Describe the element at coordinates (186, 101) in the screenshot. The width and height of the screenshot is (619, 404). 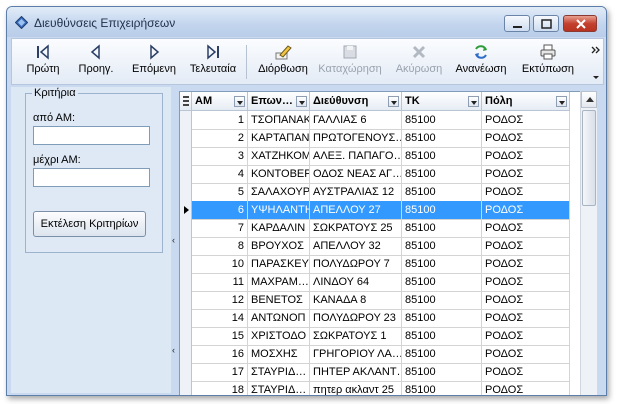
I see `column-chooser-icon` at that location.